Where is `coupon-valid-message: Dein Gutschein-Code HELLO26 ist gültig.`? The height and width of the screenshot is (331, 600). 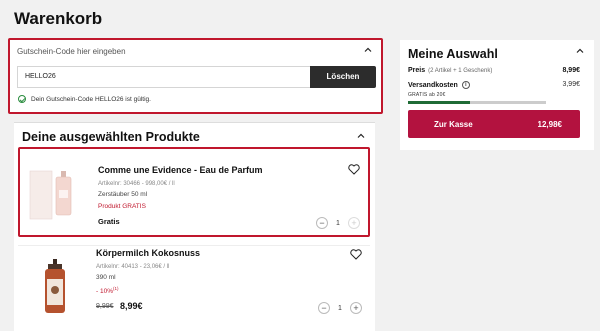
coupon-valid-message: Dein Gutschein-Code HELLO26 ist gültig. is located at coordinates (84, 99).